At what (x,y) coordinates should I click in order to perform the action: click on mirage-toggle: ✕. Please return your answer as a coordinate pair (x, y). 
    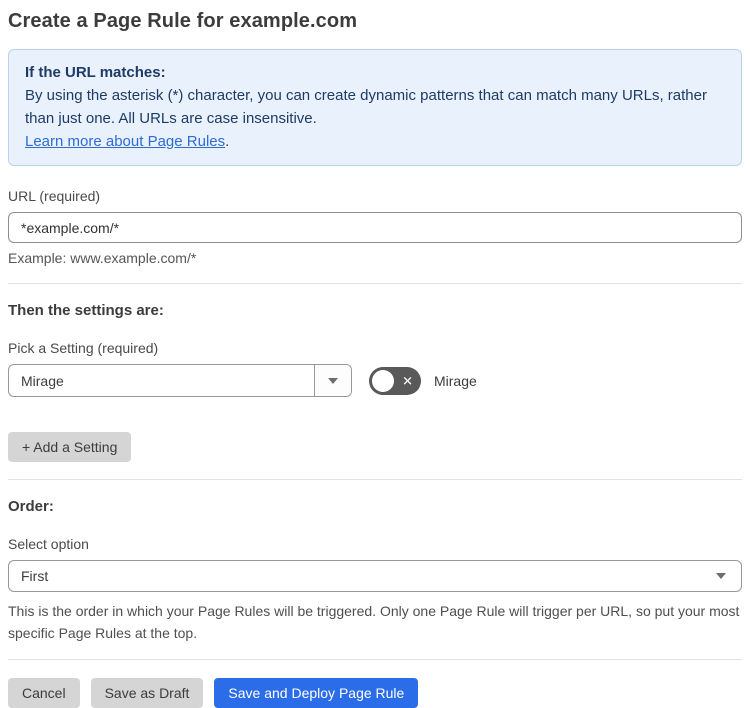
    Looking at the image, I should click on (395, 380).